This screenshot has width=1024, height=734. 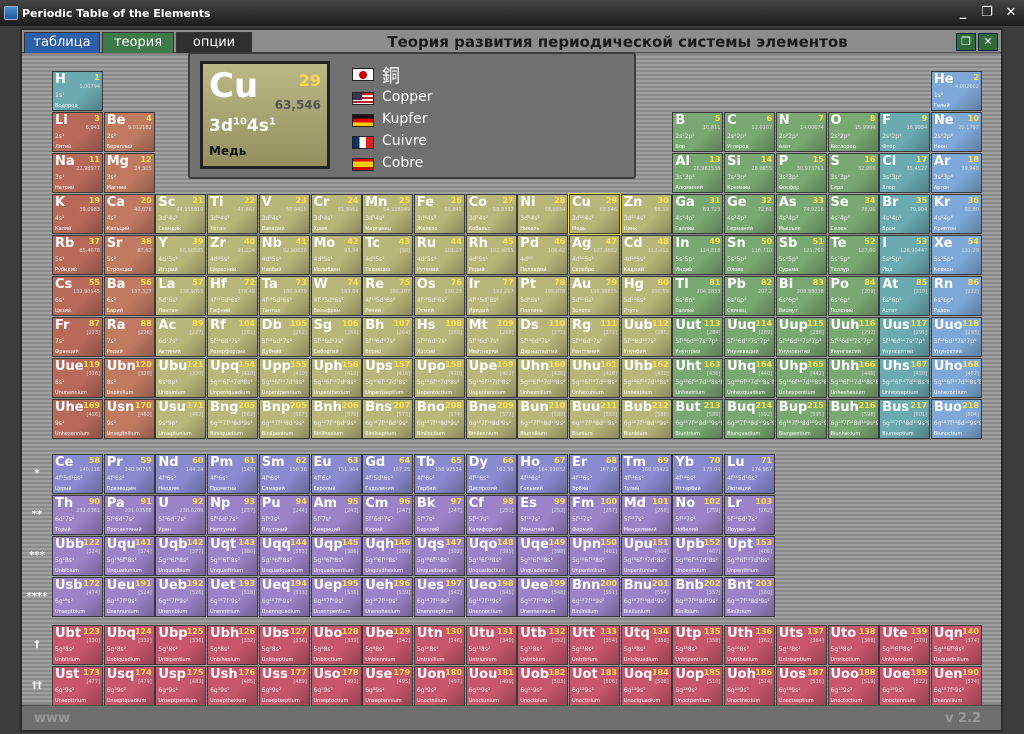 I want to click on element-cell-uot: Uot 183 [506] 6g¹²9s² Unocttrium, so click(x=594, y=686).